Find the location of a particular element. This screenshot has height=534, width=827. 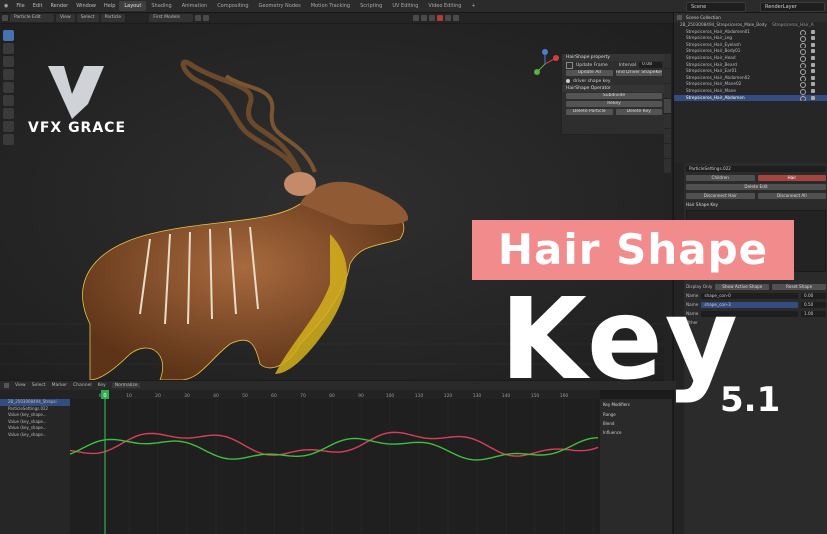

normalize-toggle: Normalize is located at coordinates (126, 385).